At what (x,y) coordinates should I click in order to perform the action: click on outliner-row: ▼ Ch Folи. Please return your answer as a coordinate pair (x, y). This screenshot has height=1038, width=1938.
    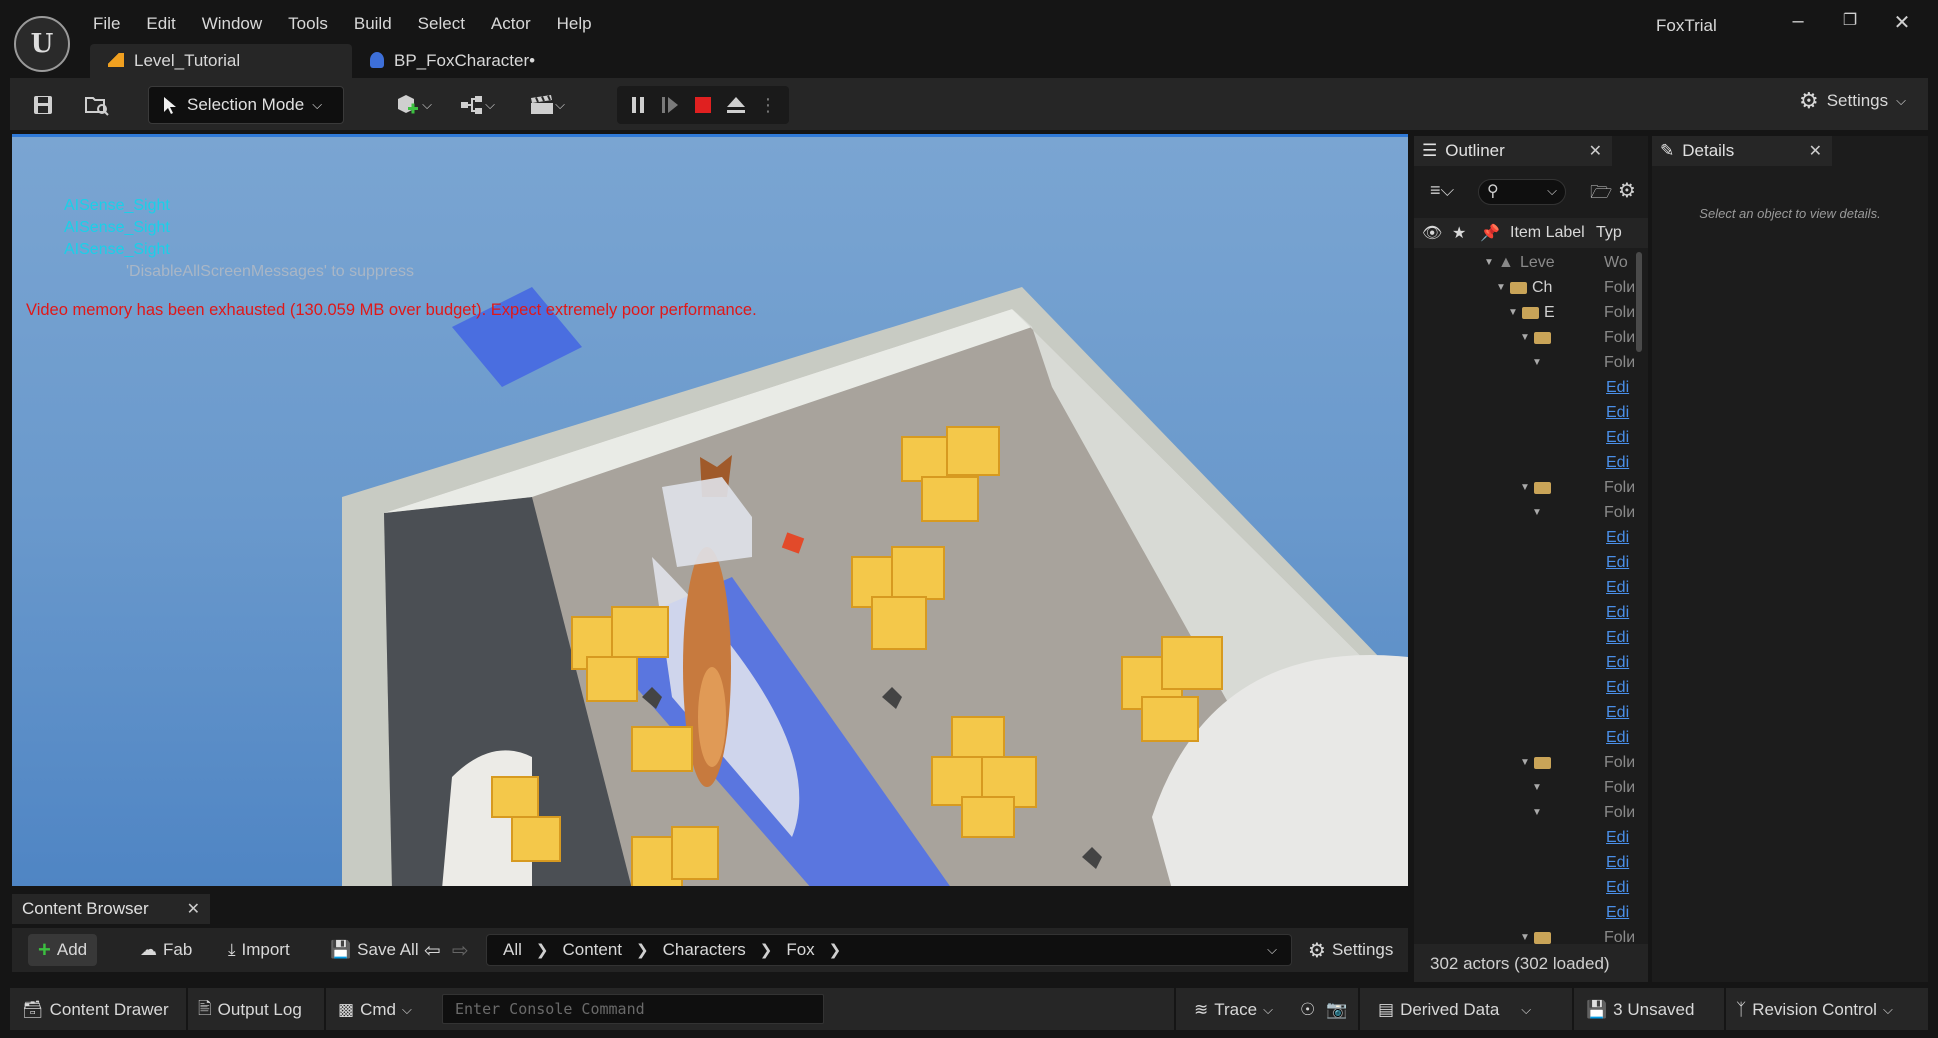
    Looking at the image, I should click on (1524, 287).